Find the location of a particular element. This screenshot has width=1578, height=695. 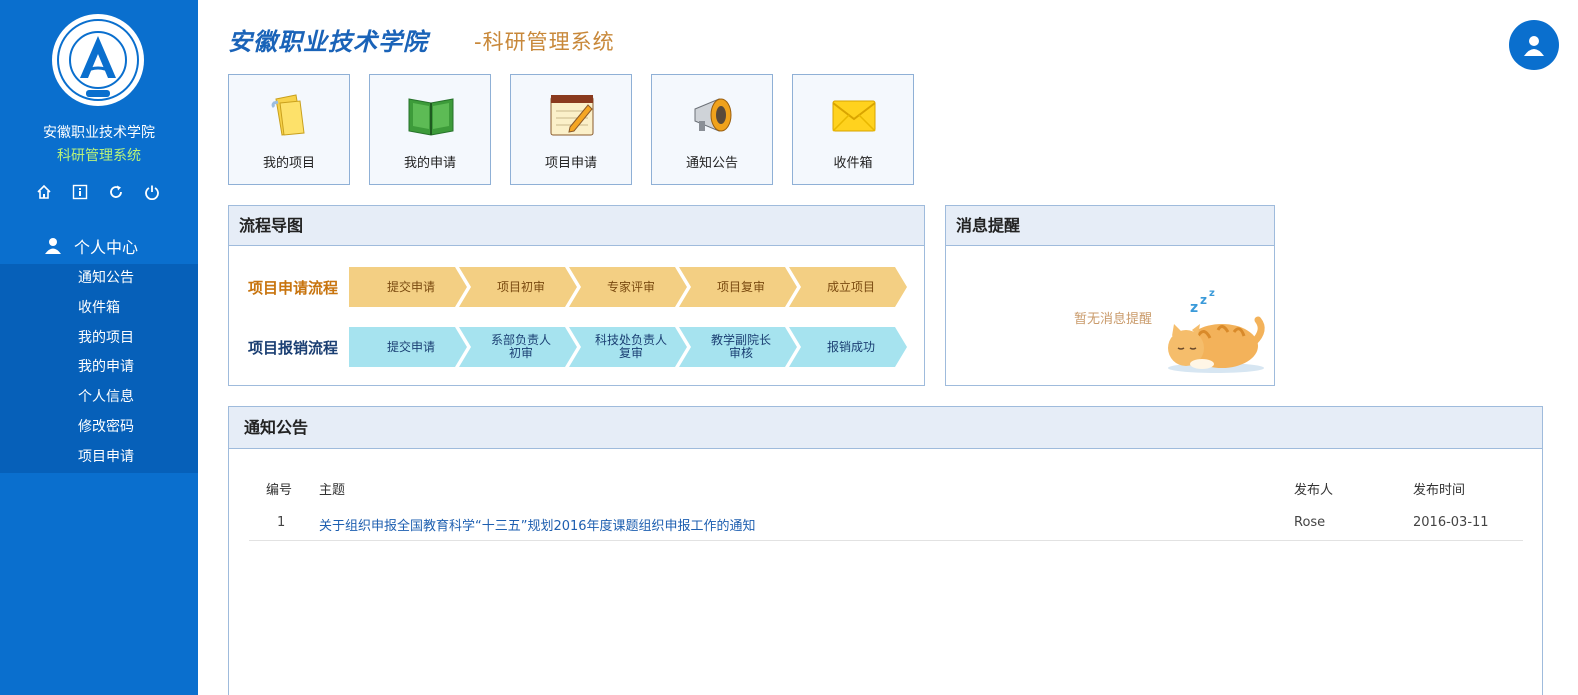

shortcut-my-projects: 我的项目 is located at coordinates (289, 129).